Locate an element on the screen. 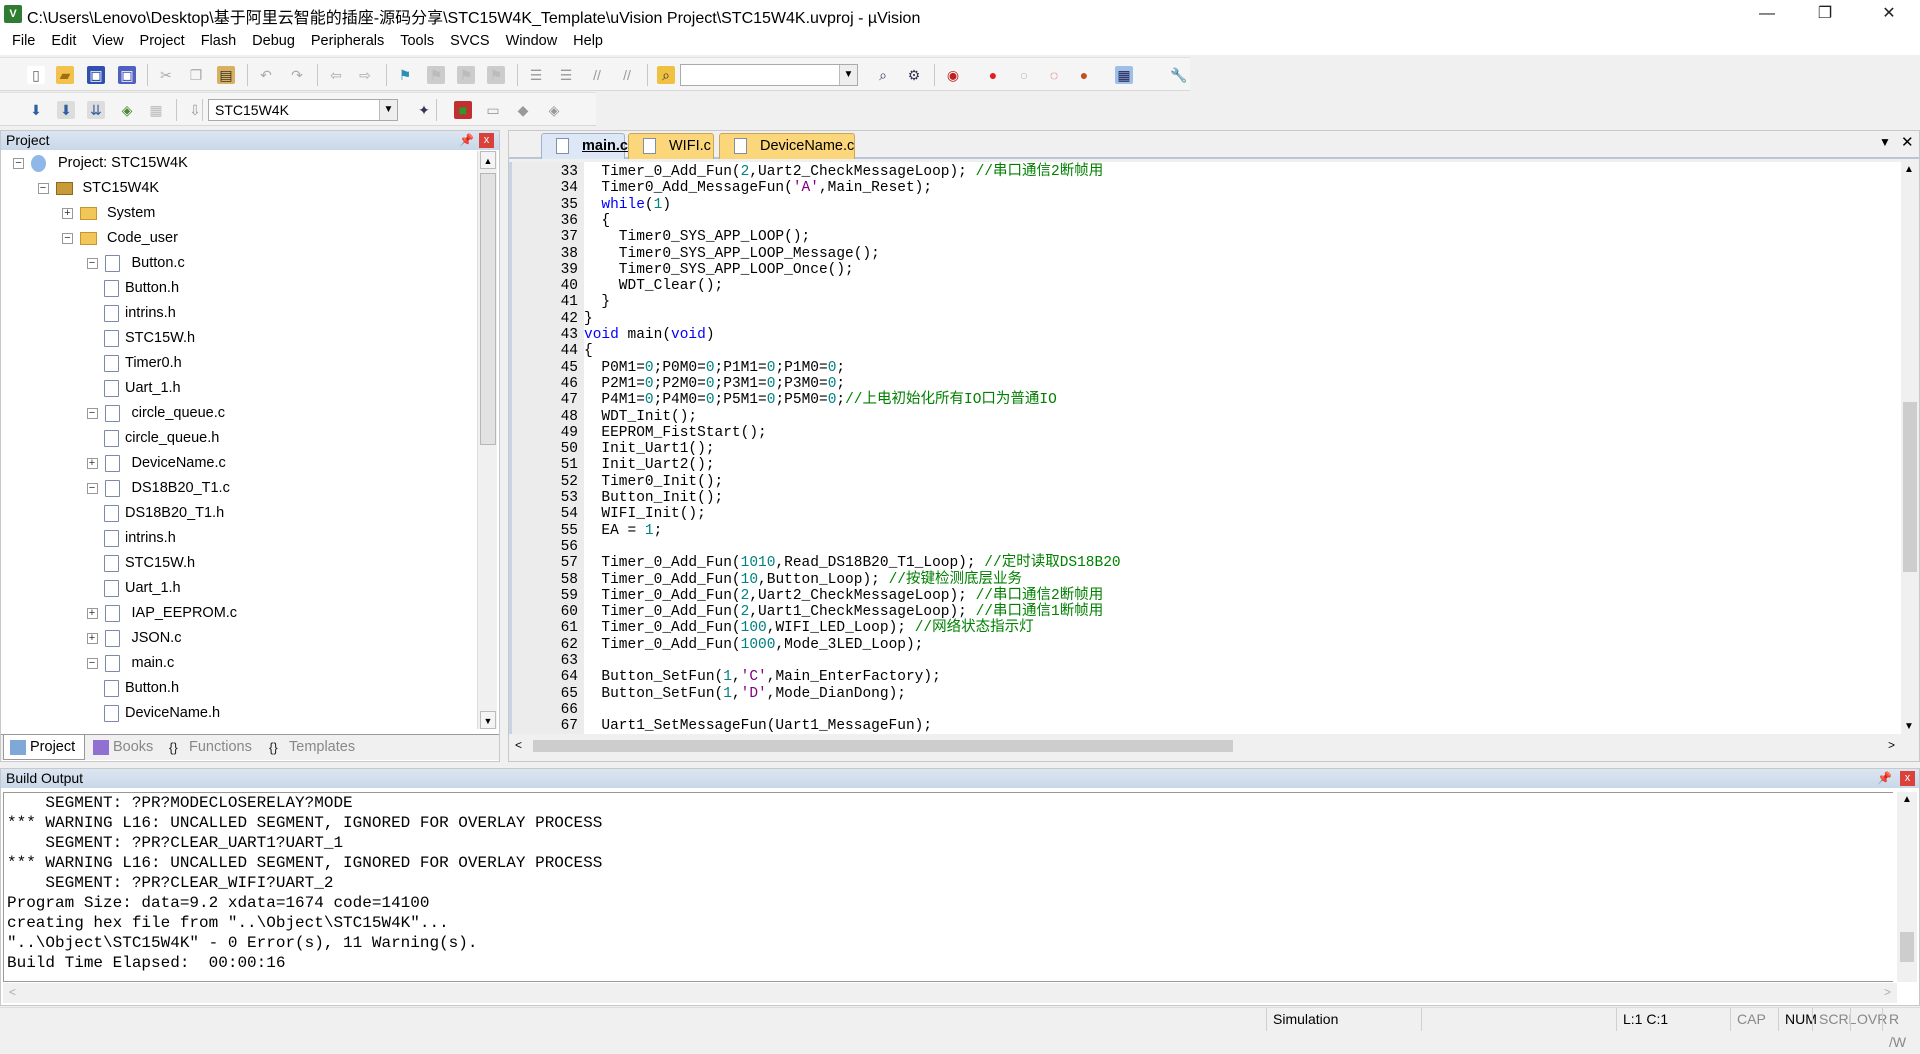 This screenshot has width=1920, height=1054. rebuild-icon: ⇊ is located at coordinates (96, 110).